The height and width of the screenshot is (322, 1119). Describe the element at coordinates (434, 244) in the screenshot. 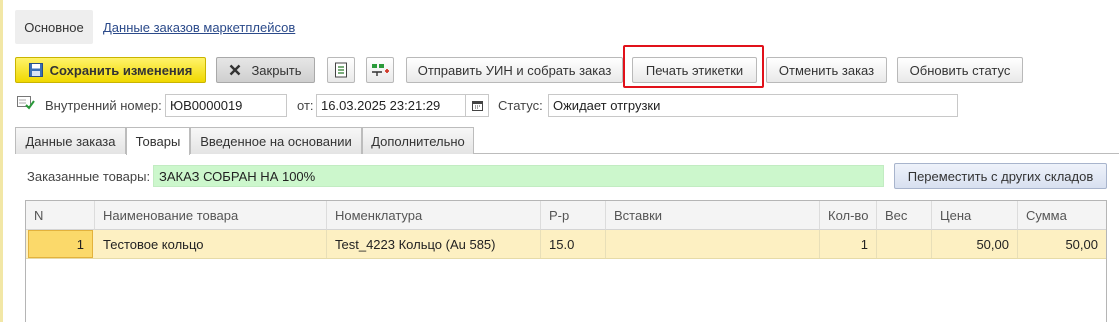

I see `cell-nomenclature: Test_4223 Кольцо (Au 585)` at that location.